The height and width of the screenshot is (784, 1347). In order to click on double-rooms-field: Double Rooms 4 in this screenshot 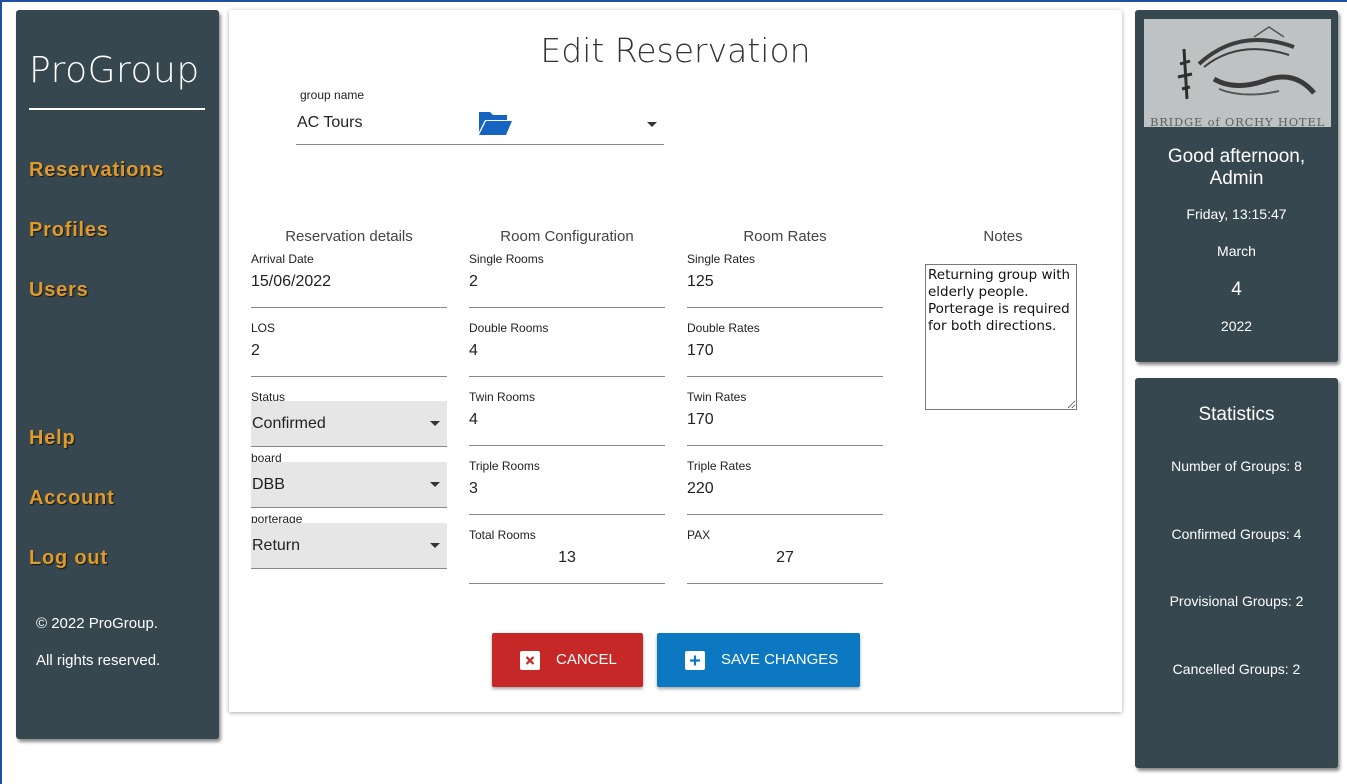, I will do `click(567, 349)`.